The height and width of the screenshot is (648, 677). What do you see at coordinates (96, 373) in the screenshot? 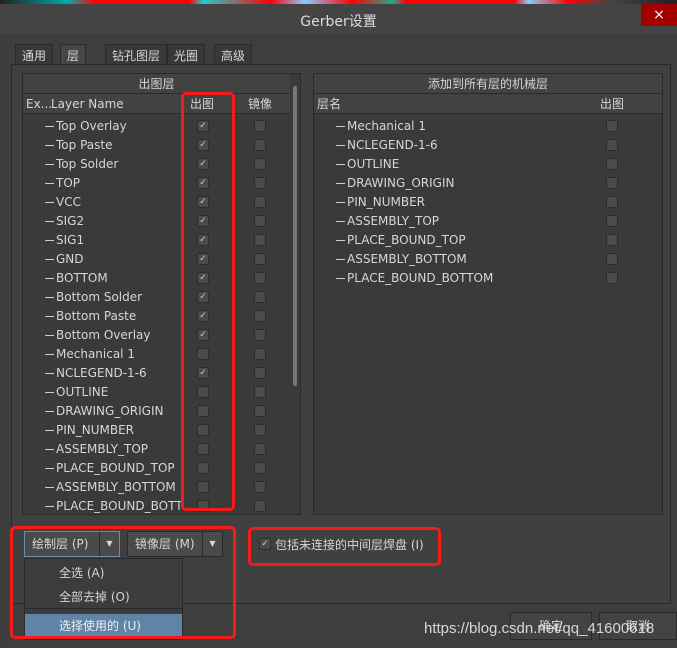
I see `layer-row: NCLEGEND-1-6` at bounding box center [96, 373].